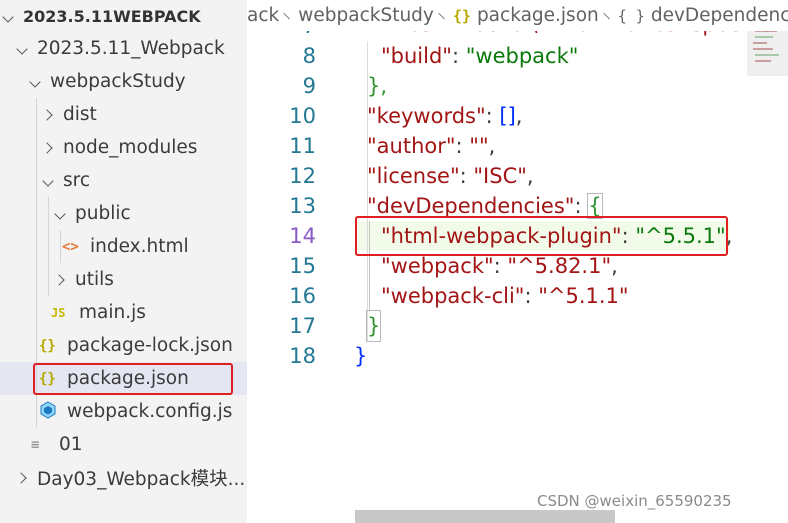 The height and width of the screenshot is (523, 788). What do you see at coordinates (80, 114) in the screenshot?
I see `tree-item-label: dist` at bounding box center [80, 114].